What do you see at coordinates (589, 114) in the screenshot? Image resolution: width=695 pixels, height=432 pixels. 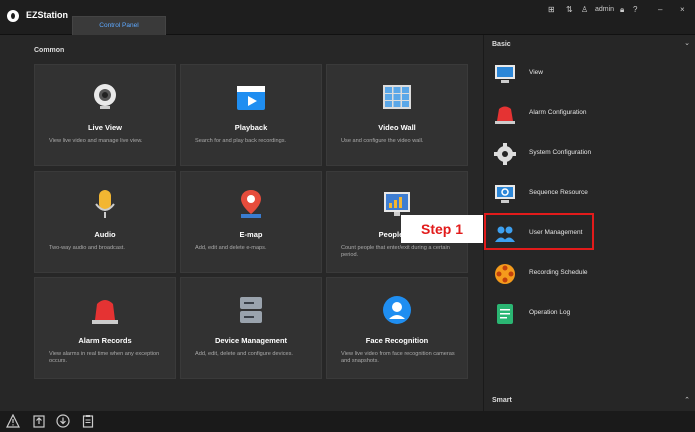 I see `sidebar-item-alarm-configuration: Alarm Configuration` at bounding box center [589, 114].